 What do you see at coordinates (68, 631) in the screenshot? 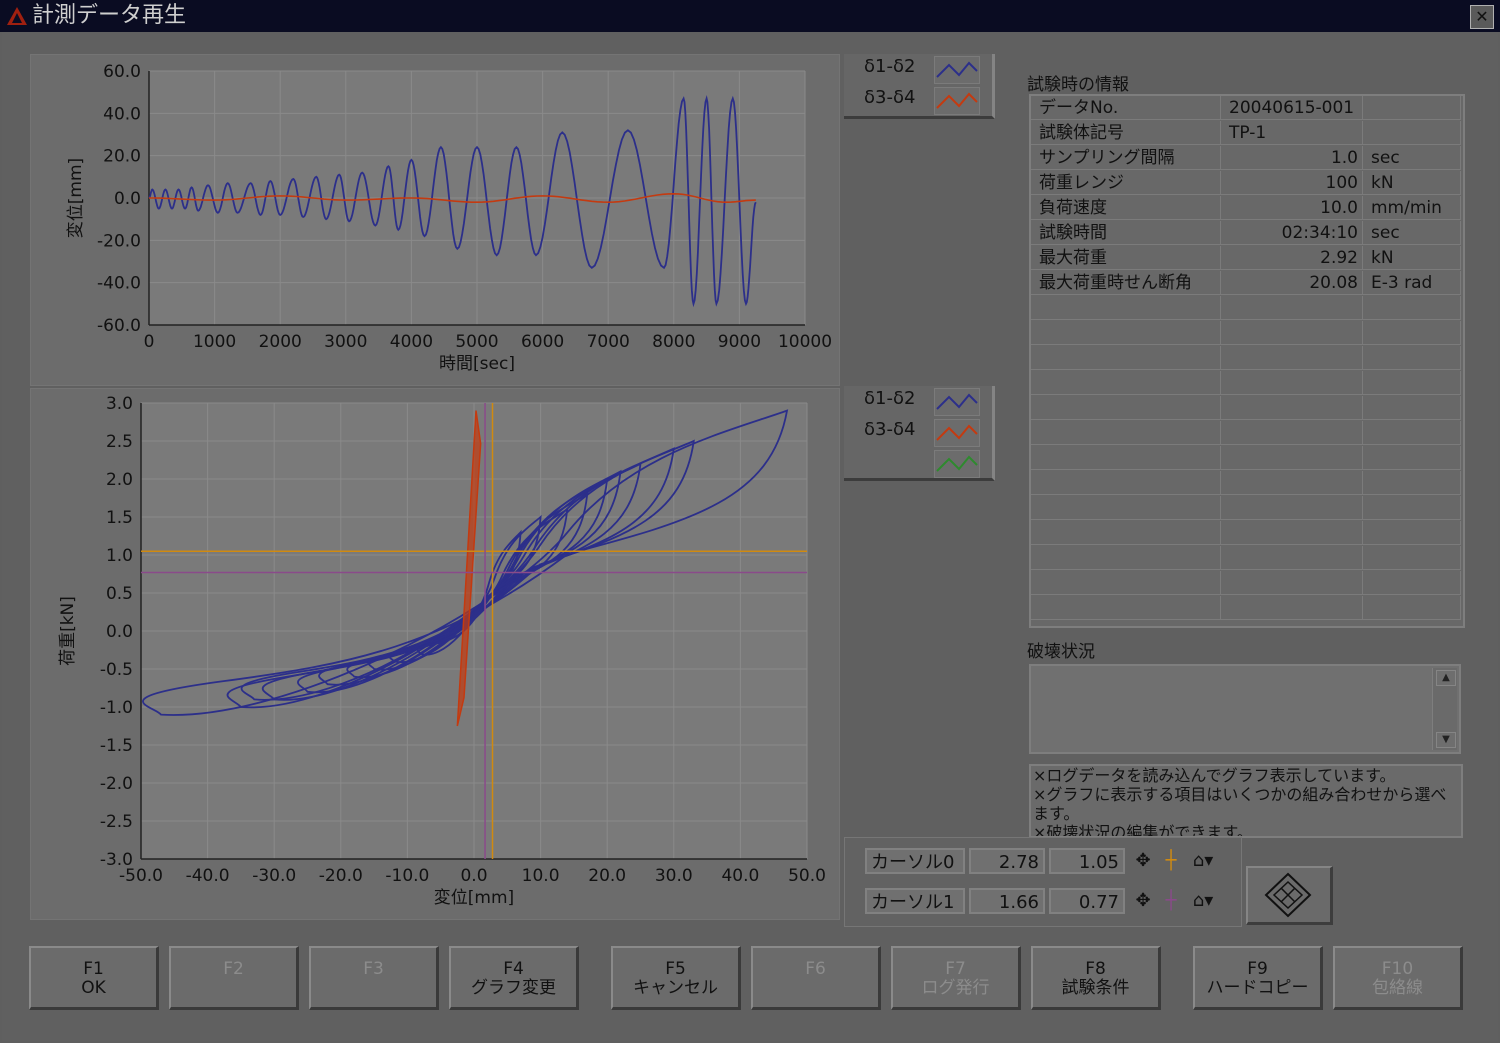
I see `y-axis-label: 荷重[kN]` at bounding box center [68, 631].